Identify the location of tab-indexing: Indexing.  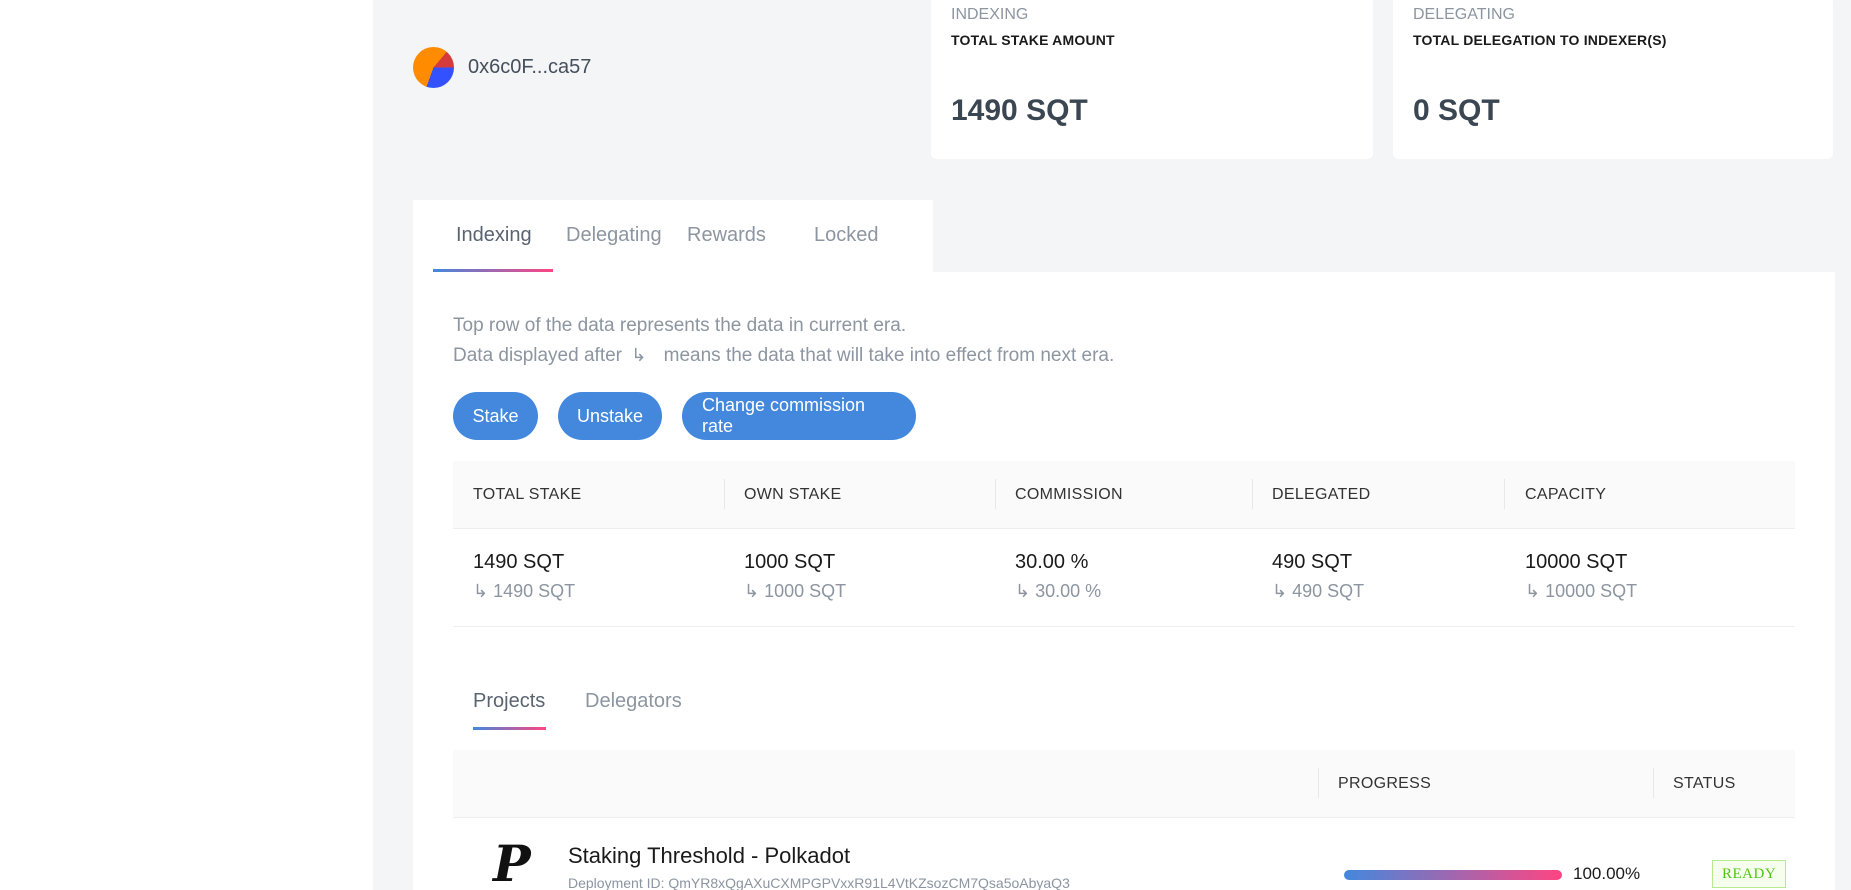
(494, 235).